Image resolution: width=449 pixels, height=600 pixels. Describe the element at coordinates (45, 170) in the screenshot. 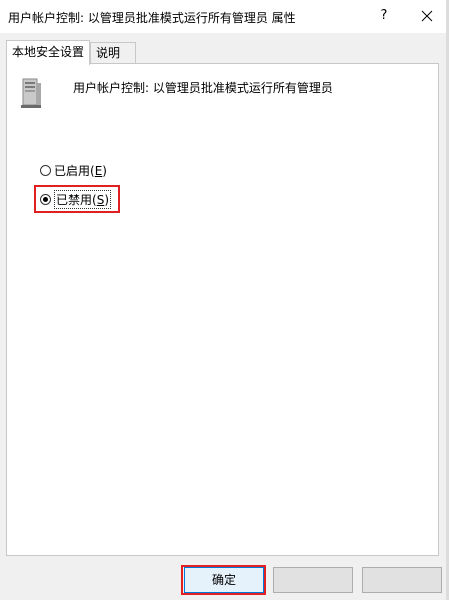

I see `enabled-radio` at that location.